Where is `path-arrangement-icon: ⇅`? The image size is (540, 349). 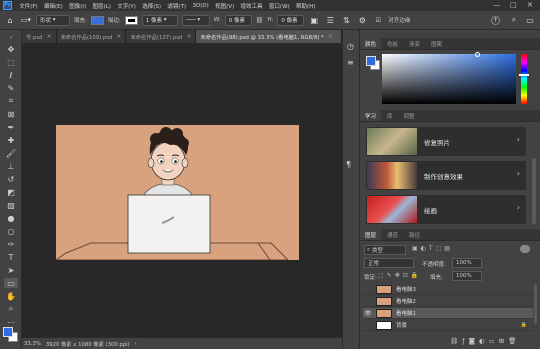
path-arrangement-icon: ⇅ is located at coordinates (346, 20).